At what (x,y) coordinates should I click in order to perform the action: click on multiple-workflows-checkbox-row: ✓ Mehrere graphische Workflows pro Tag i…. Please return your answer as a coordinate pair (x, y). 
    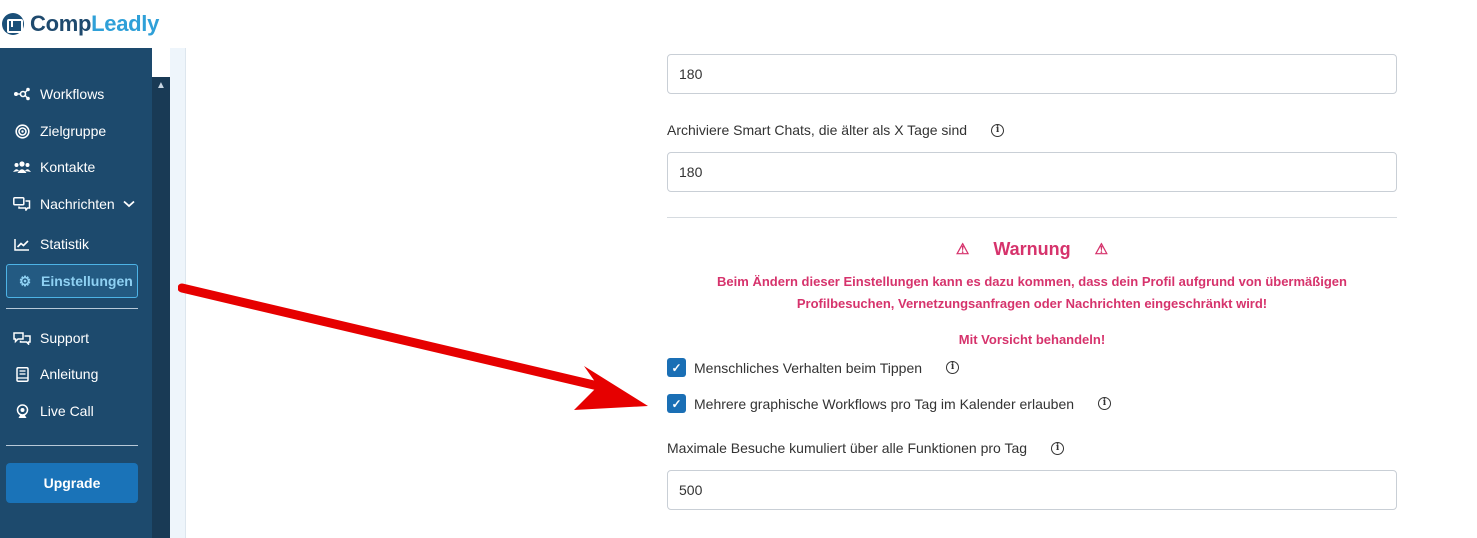
    Looking at the image, I should click on (889, 403).